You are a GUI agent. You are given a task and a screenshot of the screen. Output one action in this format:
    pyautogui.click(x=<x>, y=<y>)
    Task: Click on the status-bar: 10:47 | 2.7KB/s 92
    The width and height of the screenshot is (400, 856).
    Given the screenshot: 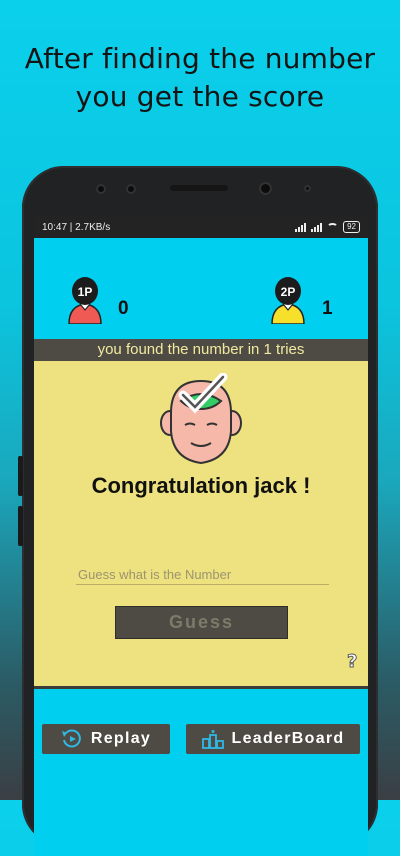 What is the action you would take?
    pyautogui.click(x=201, y=227)
    